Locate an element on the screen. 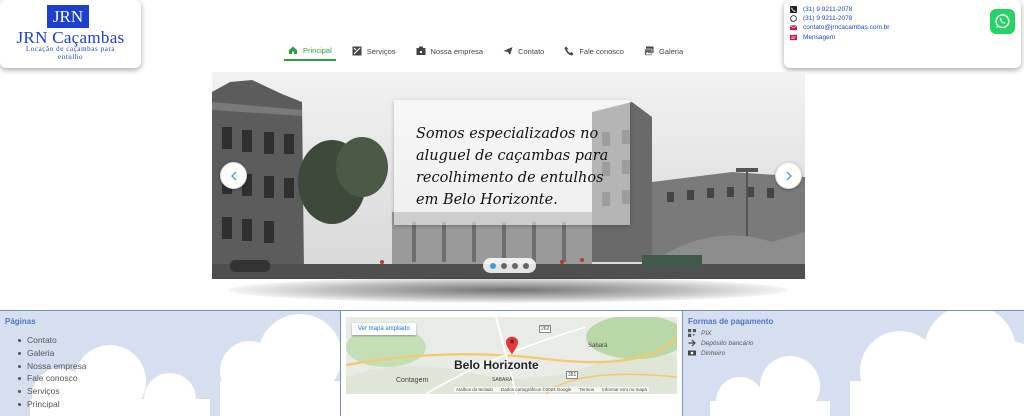  contact-message-text: Mensagem is located at coordinates (819, 37).